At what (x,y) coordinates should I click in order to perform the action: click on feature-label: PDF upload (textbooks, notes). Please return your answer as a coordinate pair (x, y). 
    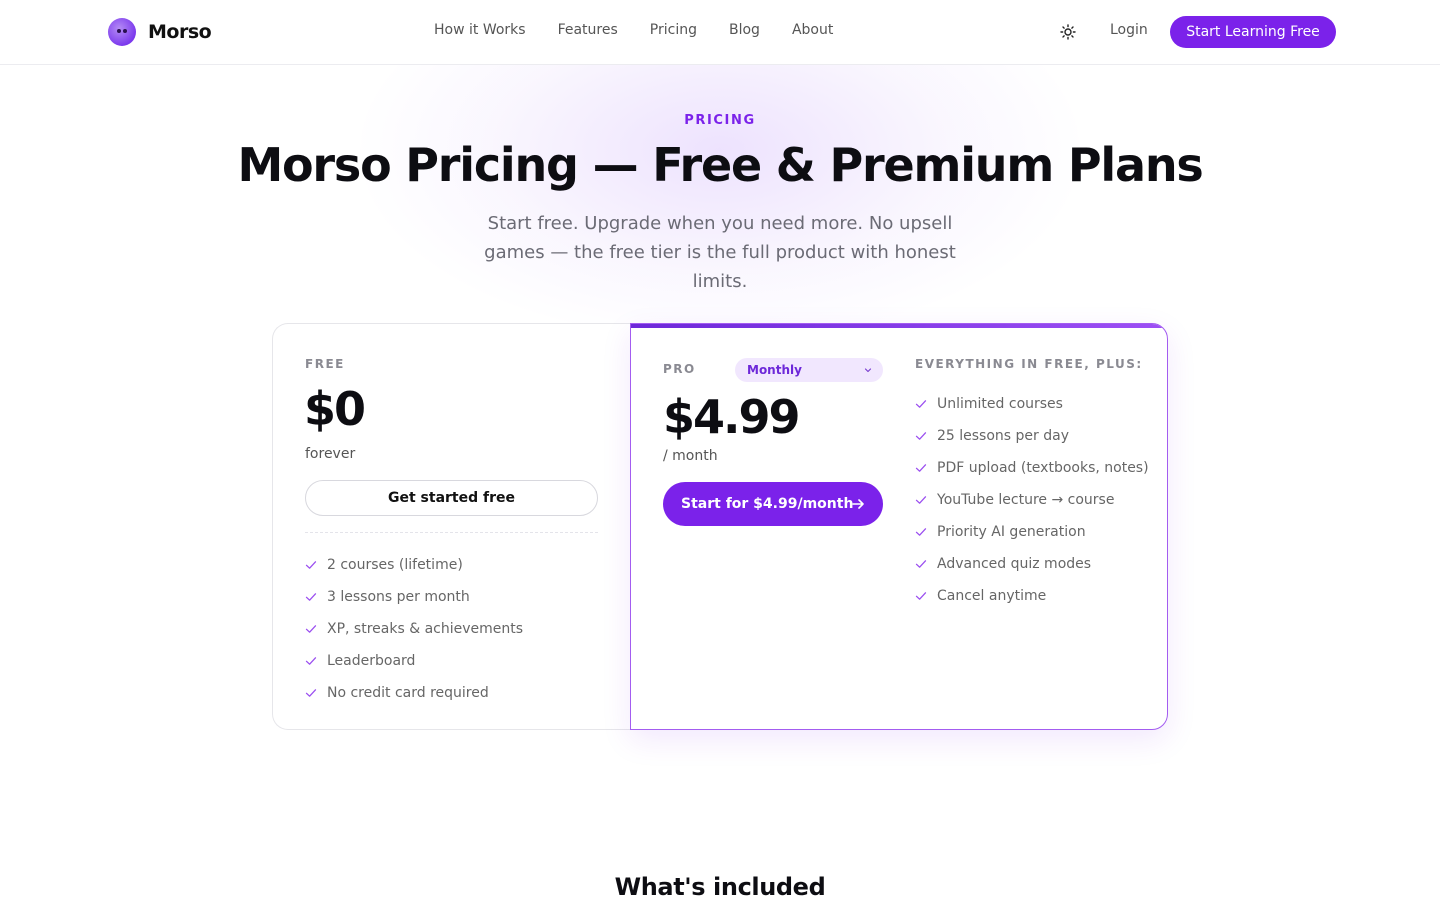
    Looking at the image, I should click on (1043, 468).